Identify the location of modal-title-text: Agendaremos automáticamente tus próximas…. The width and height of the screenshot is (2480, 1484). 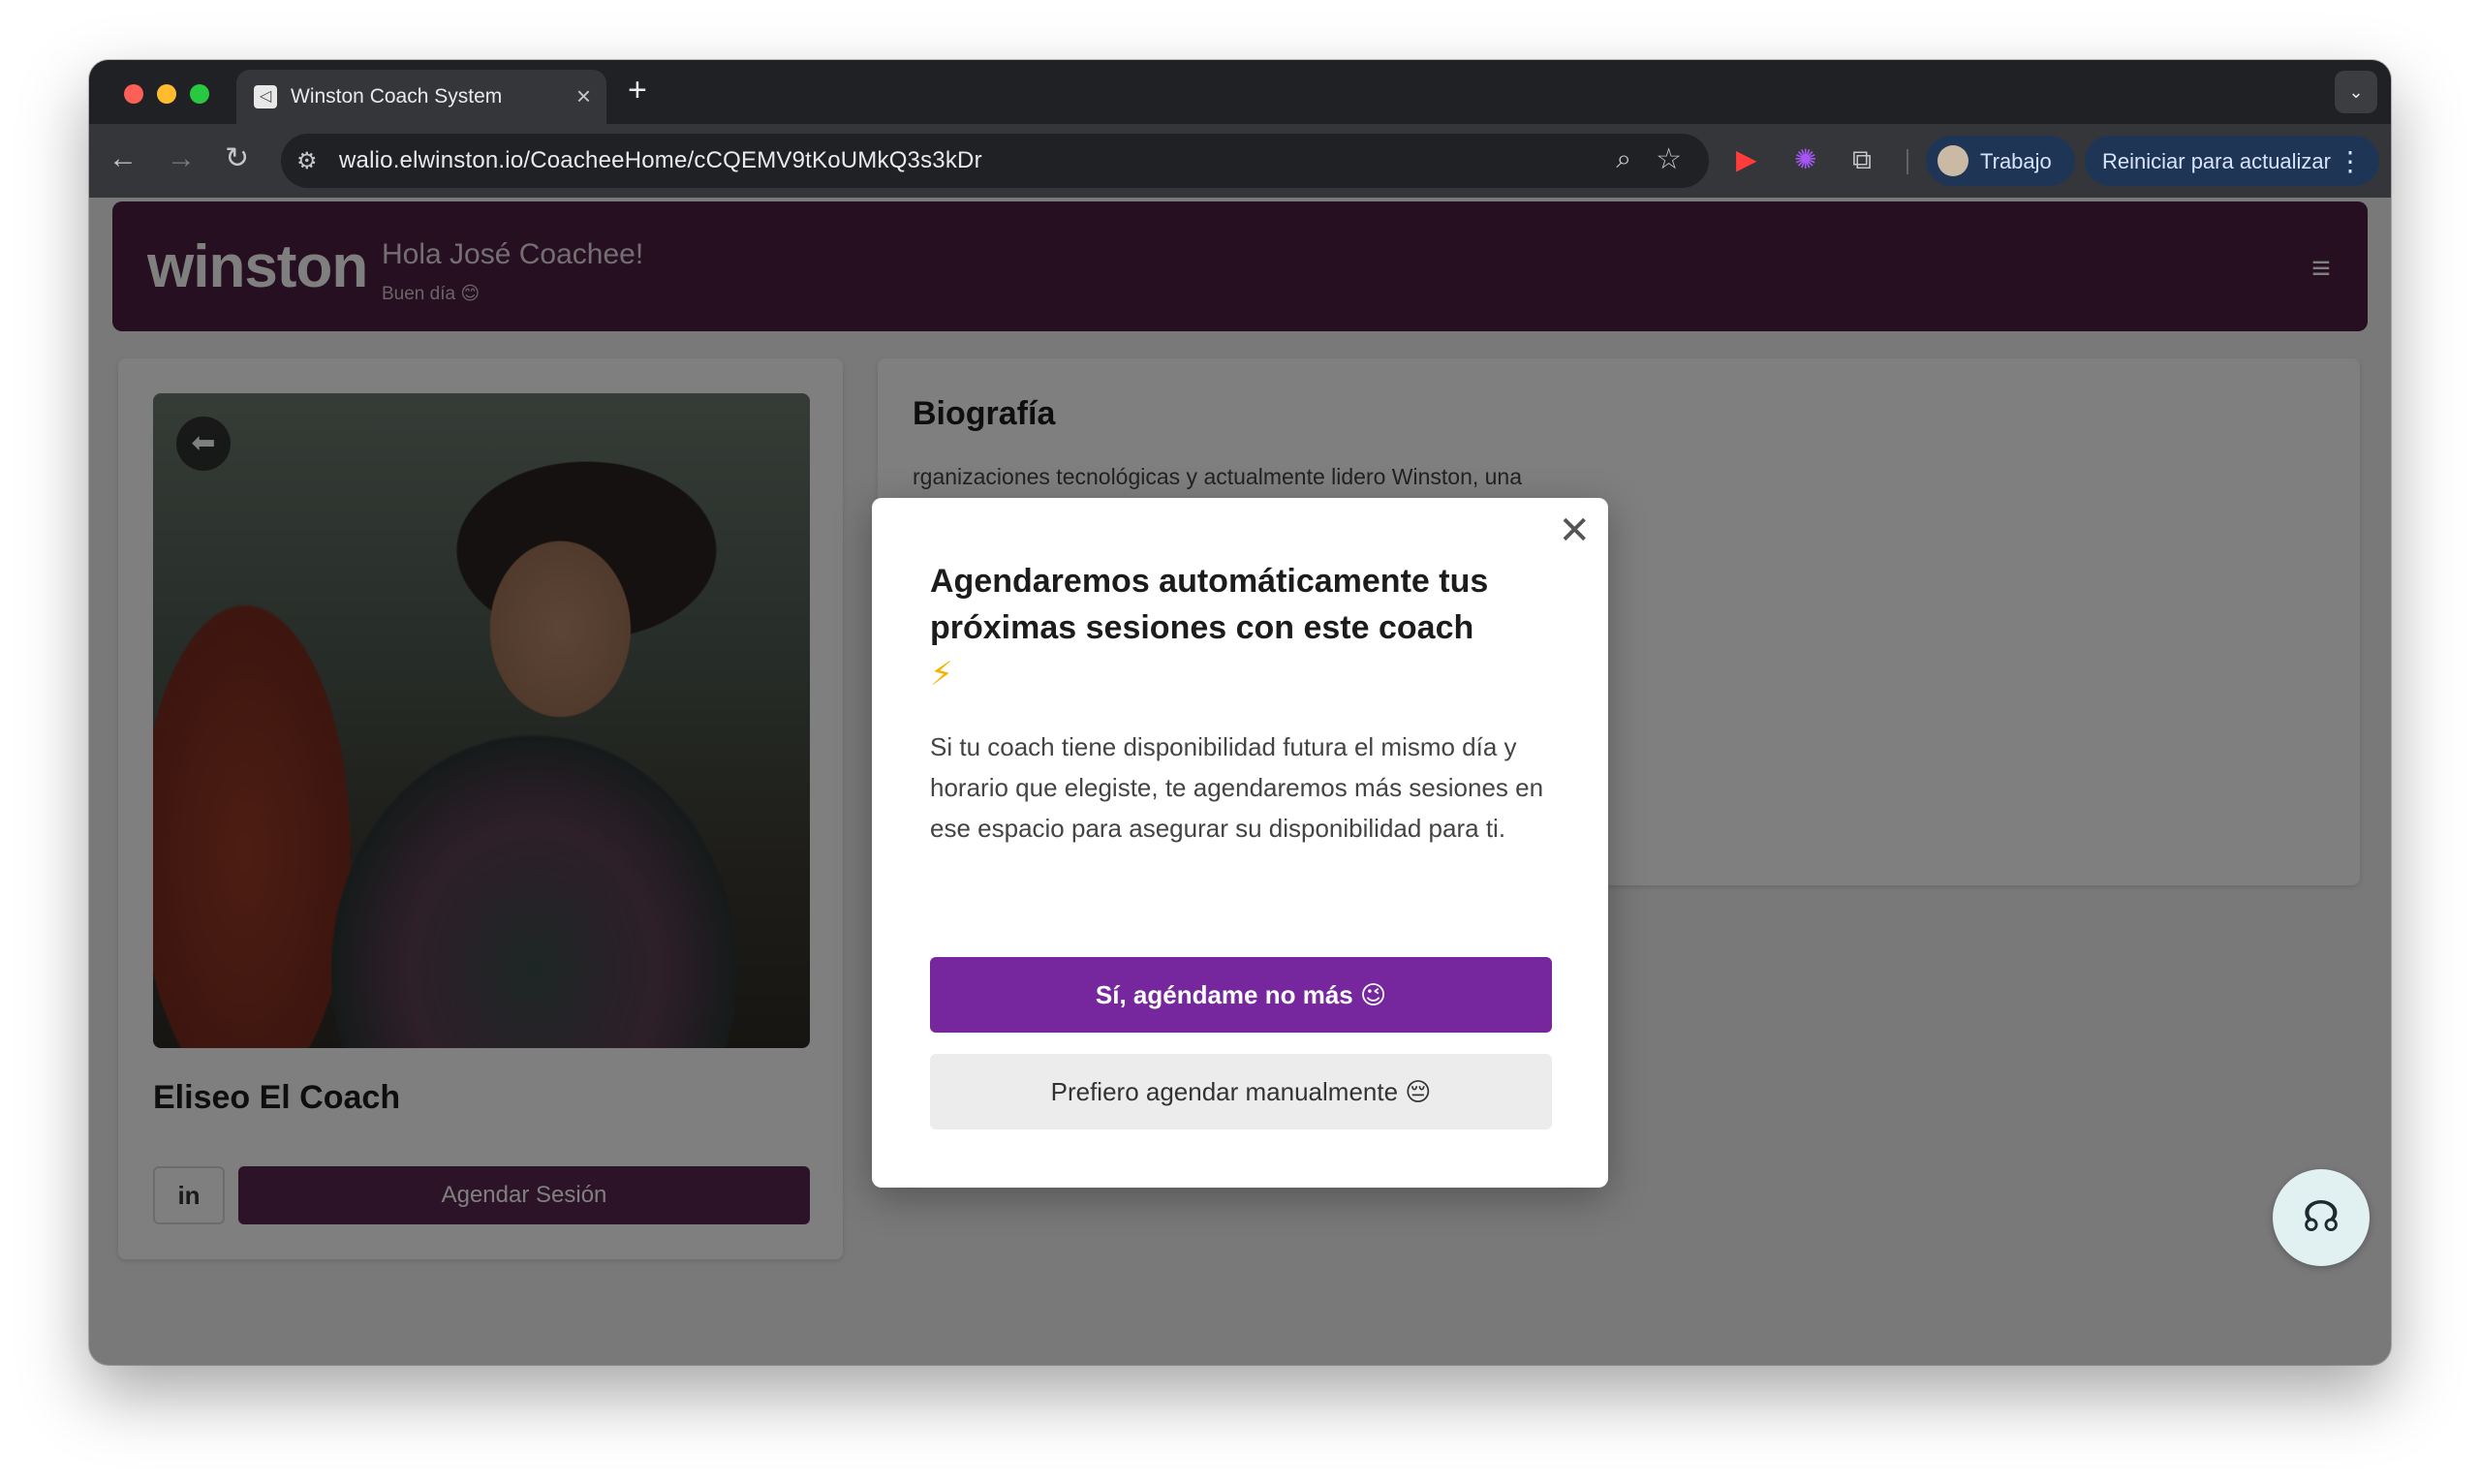
(1209, 604).